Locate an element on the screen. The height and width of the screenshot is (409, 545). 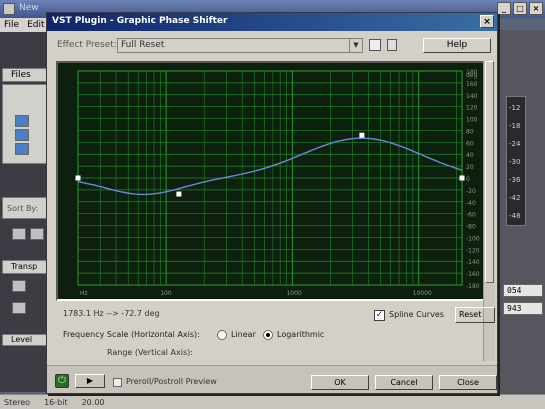
range-row: Range (Vertical Axis): is located at coordinates (297, 353).